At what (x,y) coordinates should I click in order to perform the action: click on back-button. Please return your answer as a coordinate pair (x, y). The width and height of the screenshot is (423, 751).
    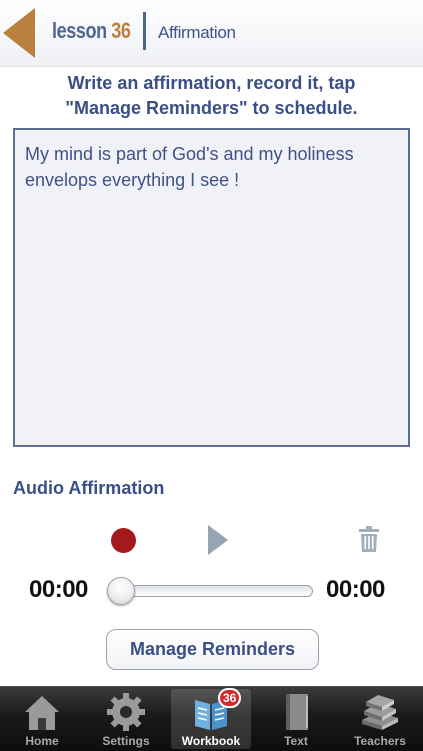
    Looking at the image, I should click on (20, 33).